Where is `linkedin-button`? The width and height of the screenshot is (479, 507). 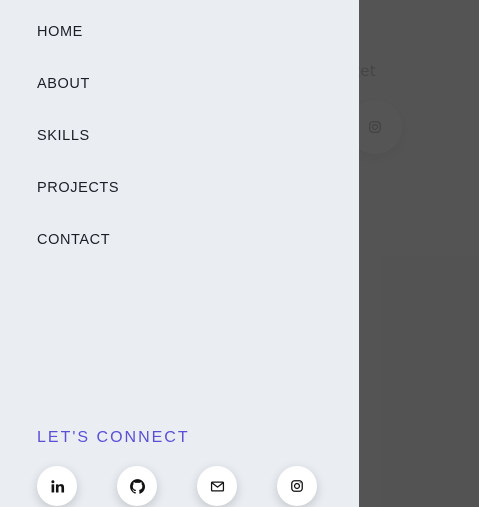 linkedin-button is located at coordinates (57, 486).